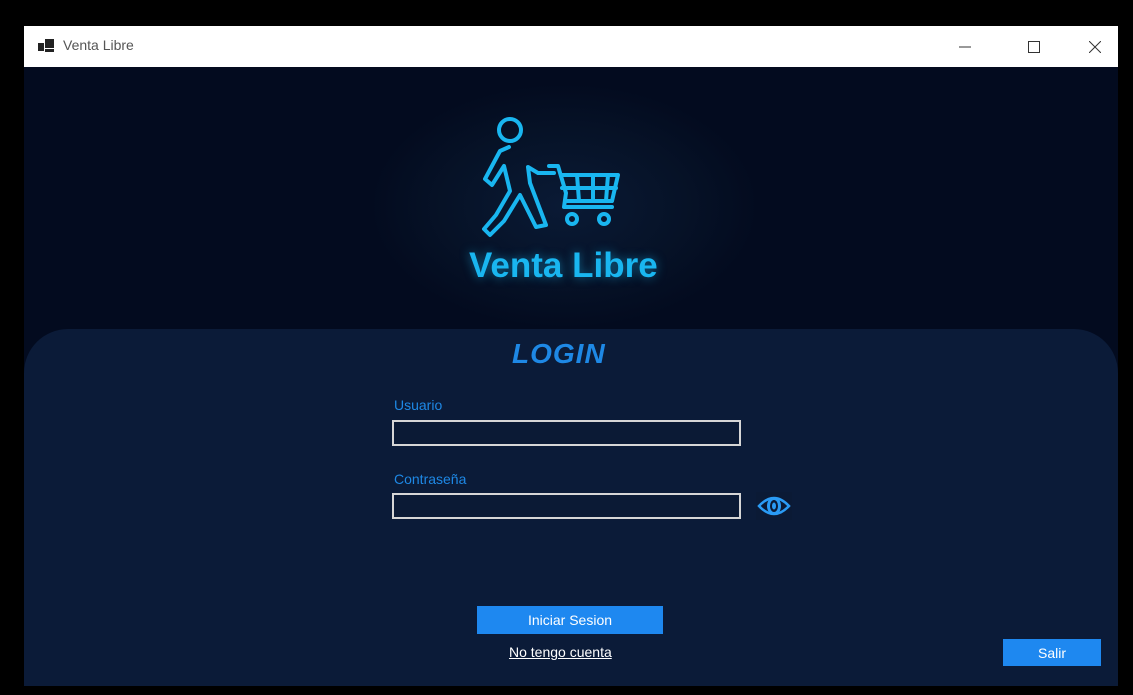  I want to click on logo: Venta Libre, so click(564, 206).